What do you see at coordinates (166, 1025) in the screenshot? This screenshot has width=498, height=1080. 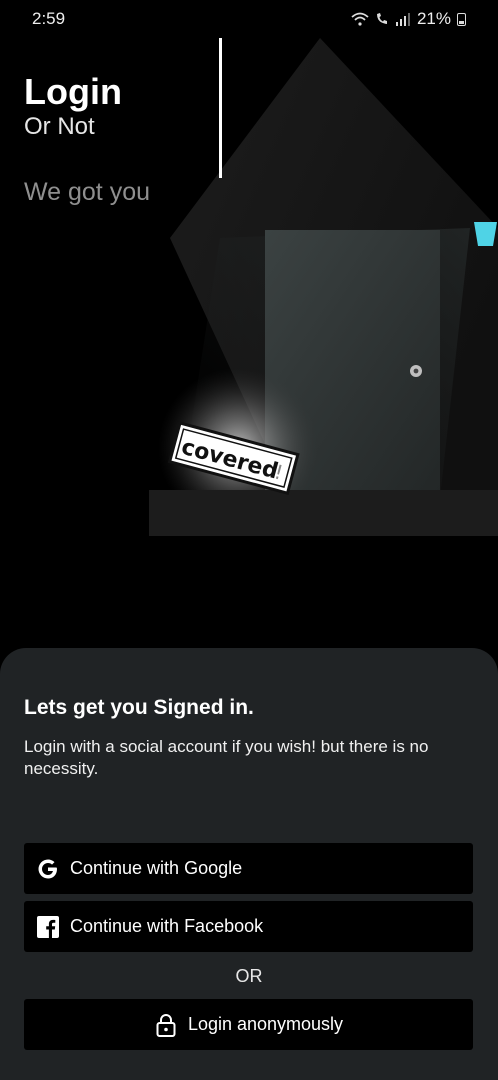 I see `lock-icon` at bounding box center [166, 1025].